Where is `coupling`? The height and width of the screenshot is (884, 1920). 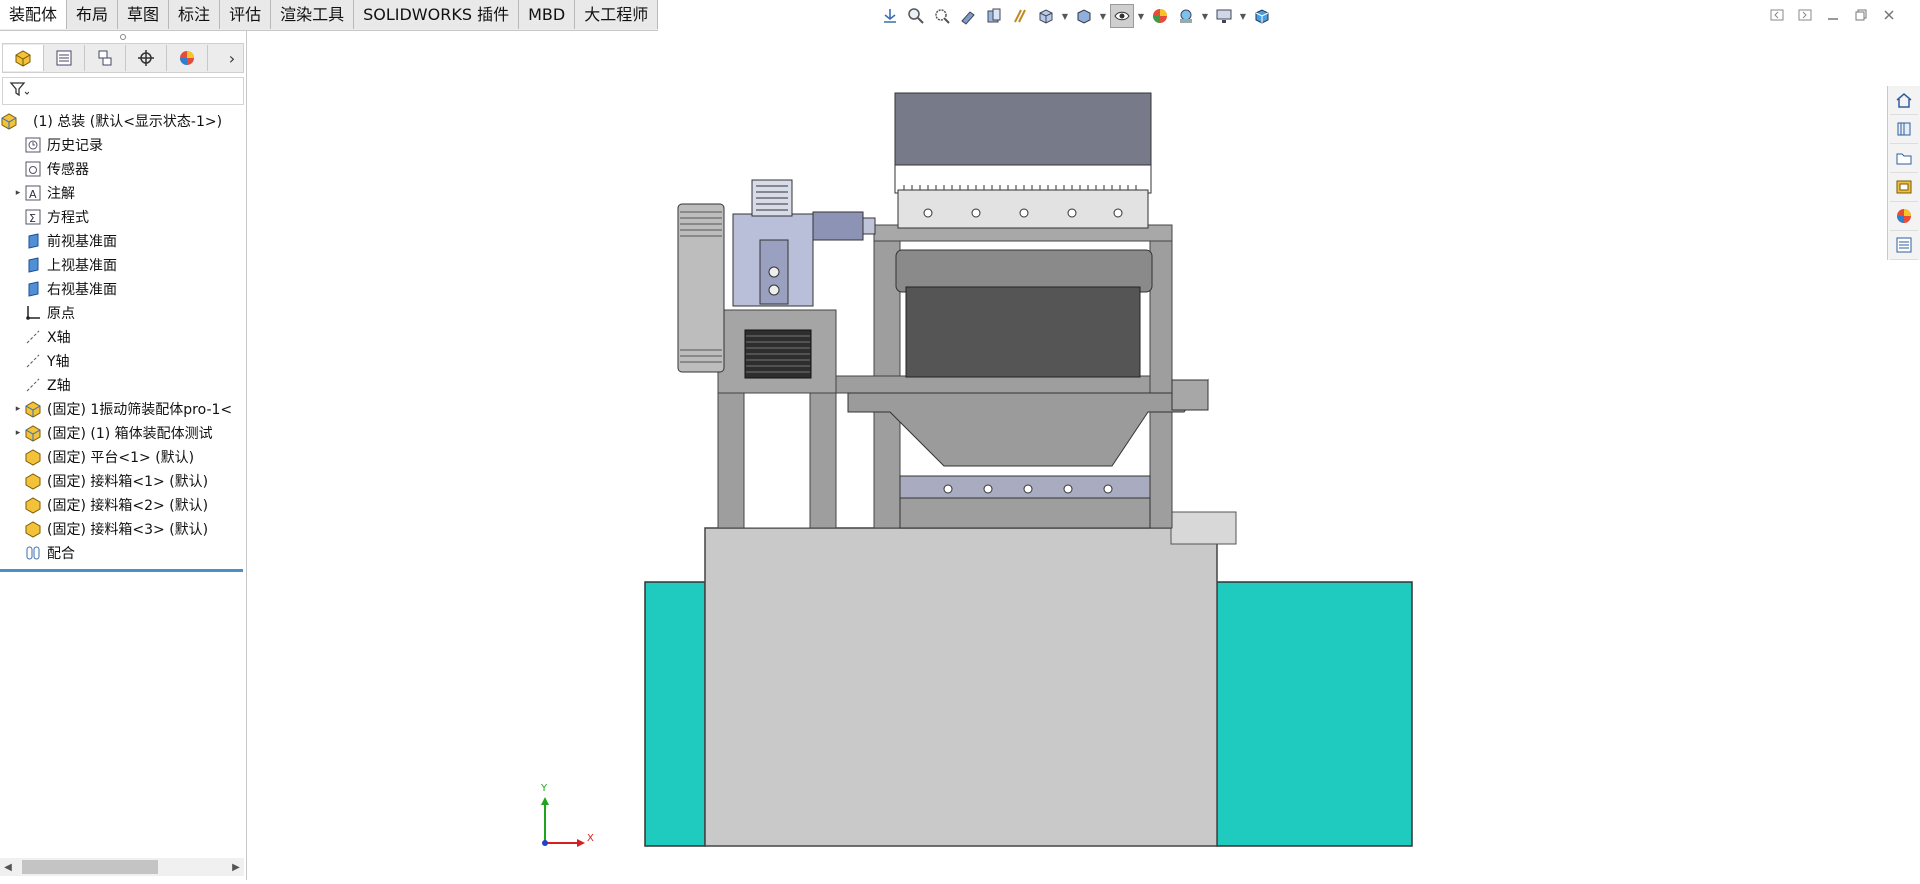
coupling is located at coordinates (838, 226).